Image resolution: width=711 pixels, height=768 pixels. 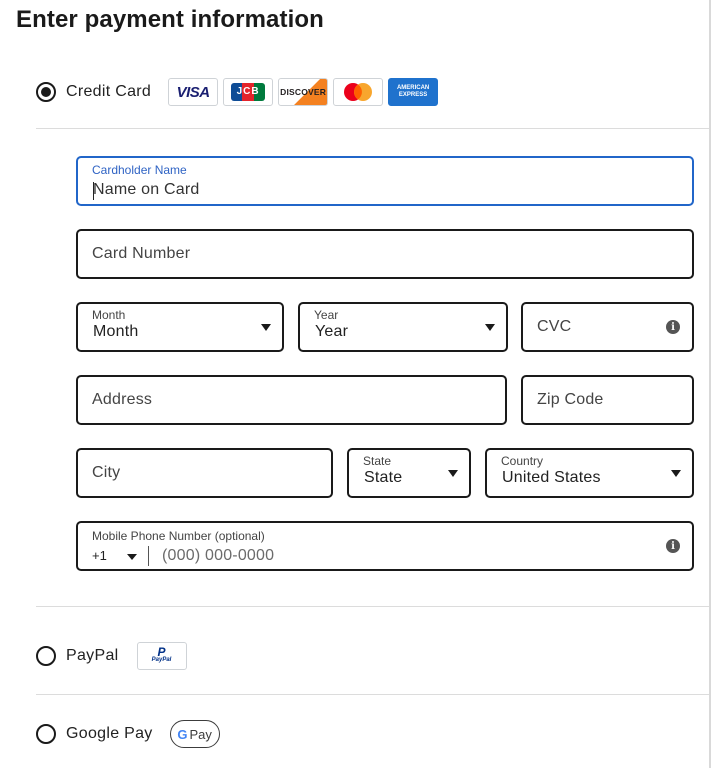 What do you see at coordinates (46, 656) in the screenshot?
I see `paypal-radio` at bounding box center [46, 656].